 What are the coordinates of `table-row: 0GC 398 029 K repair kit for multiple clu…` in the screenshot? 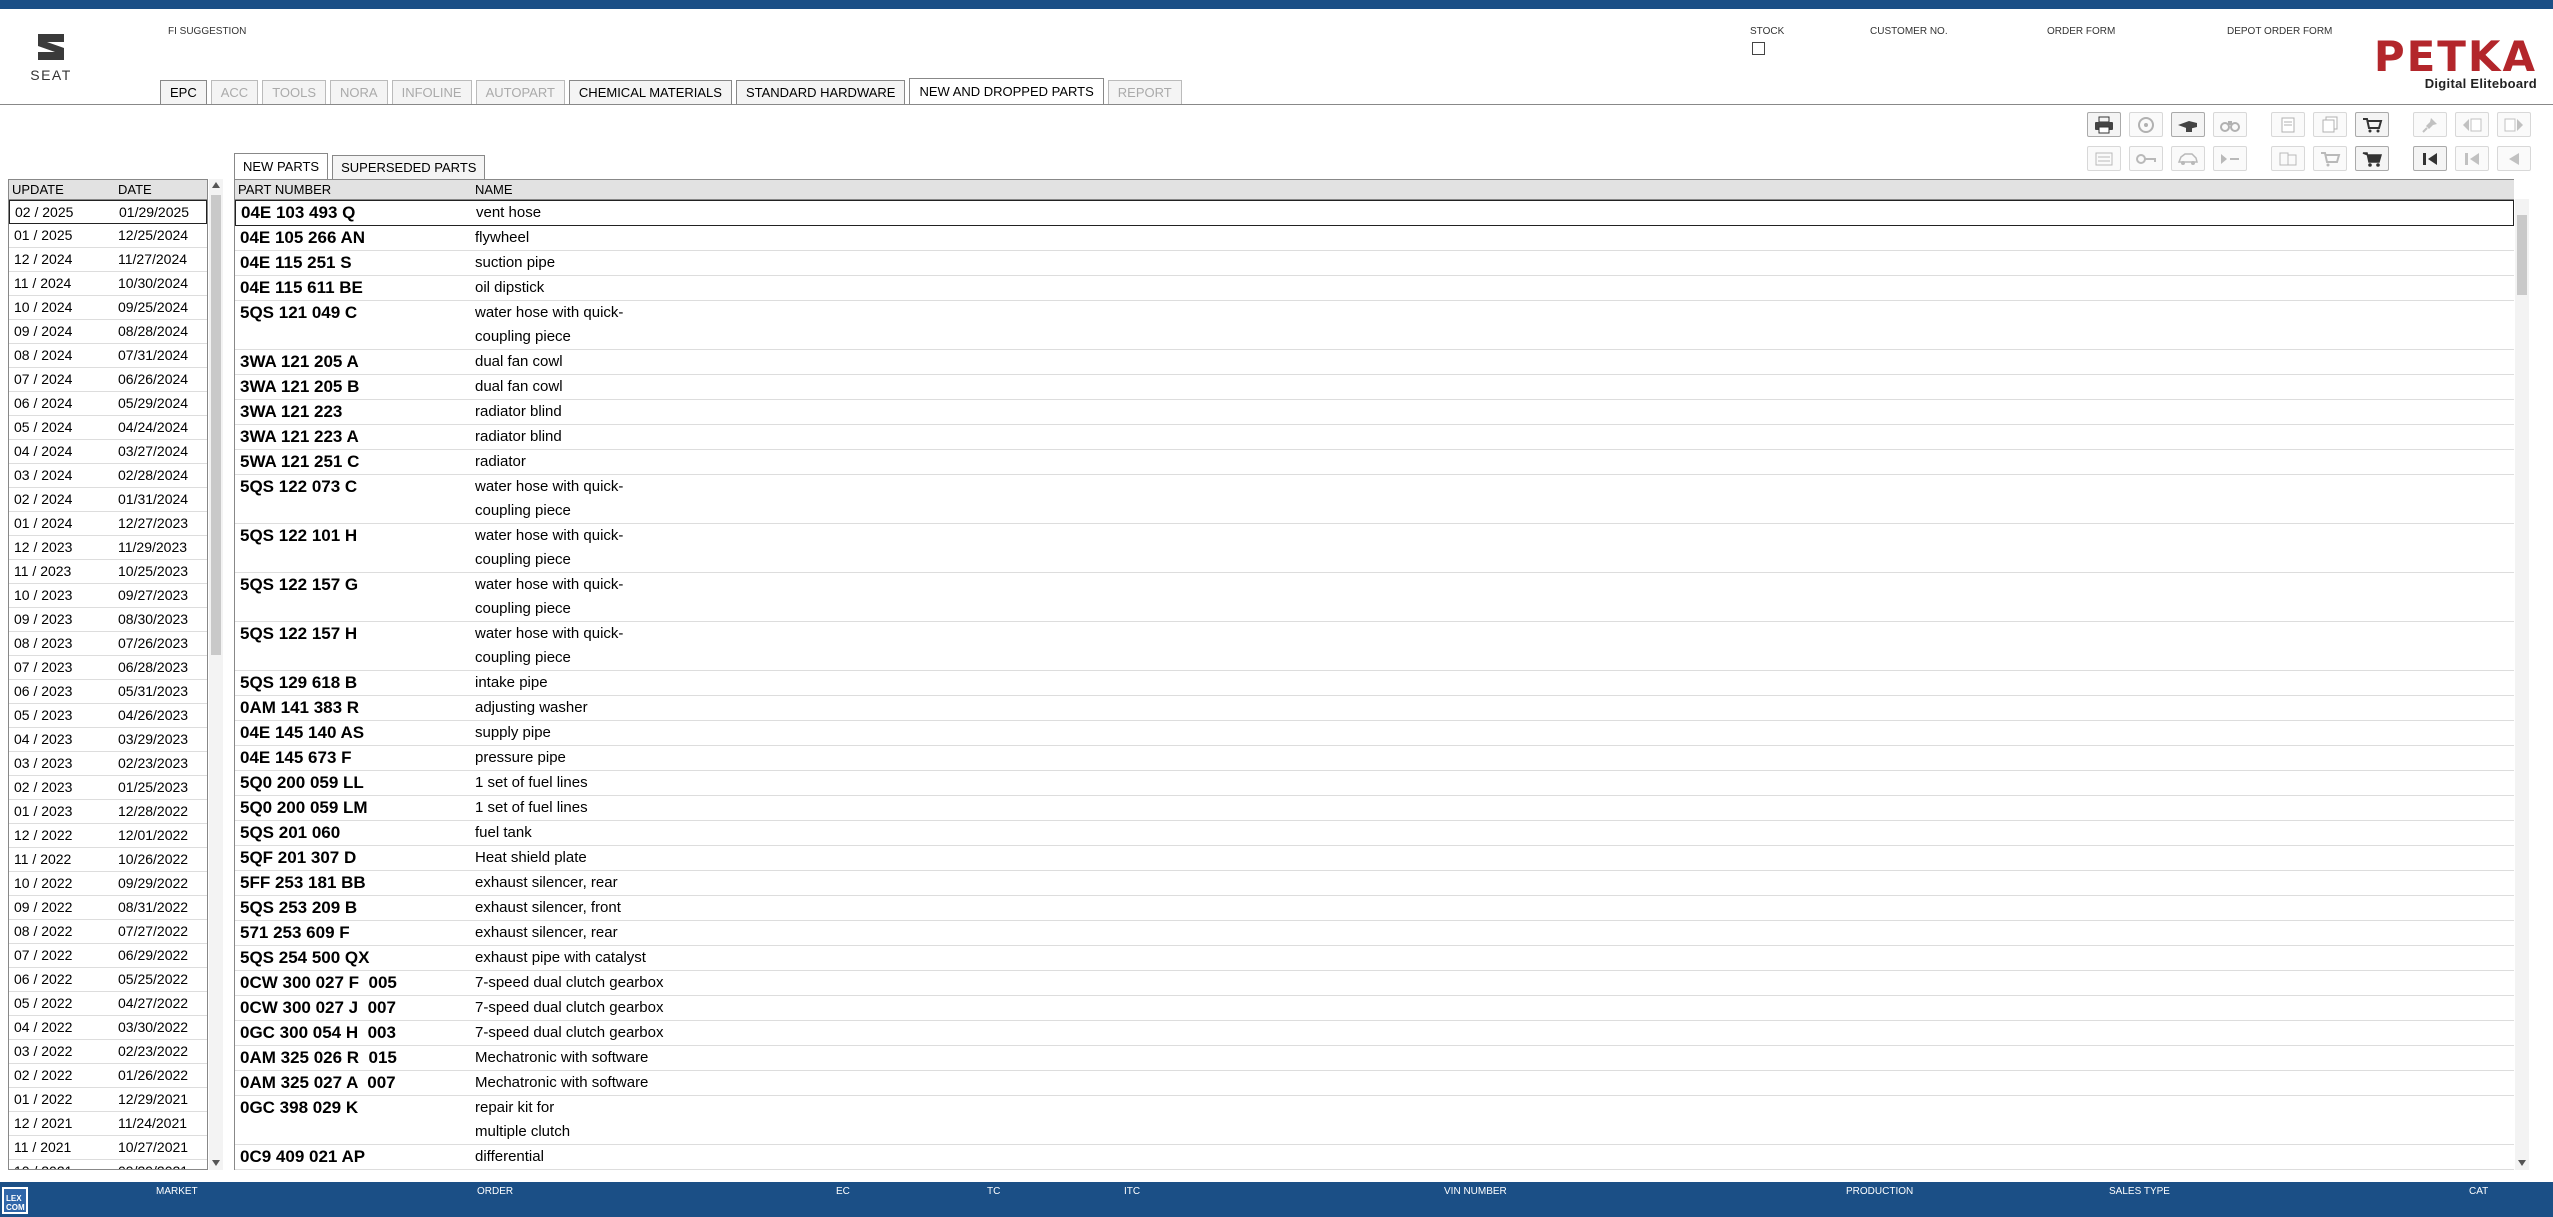 It's located at (1374, 1120).